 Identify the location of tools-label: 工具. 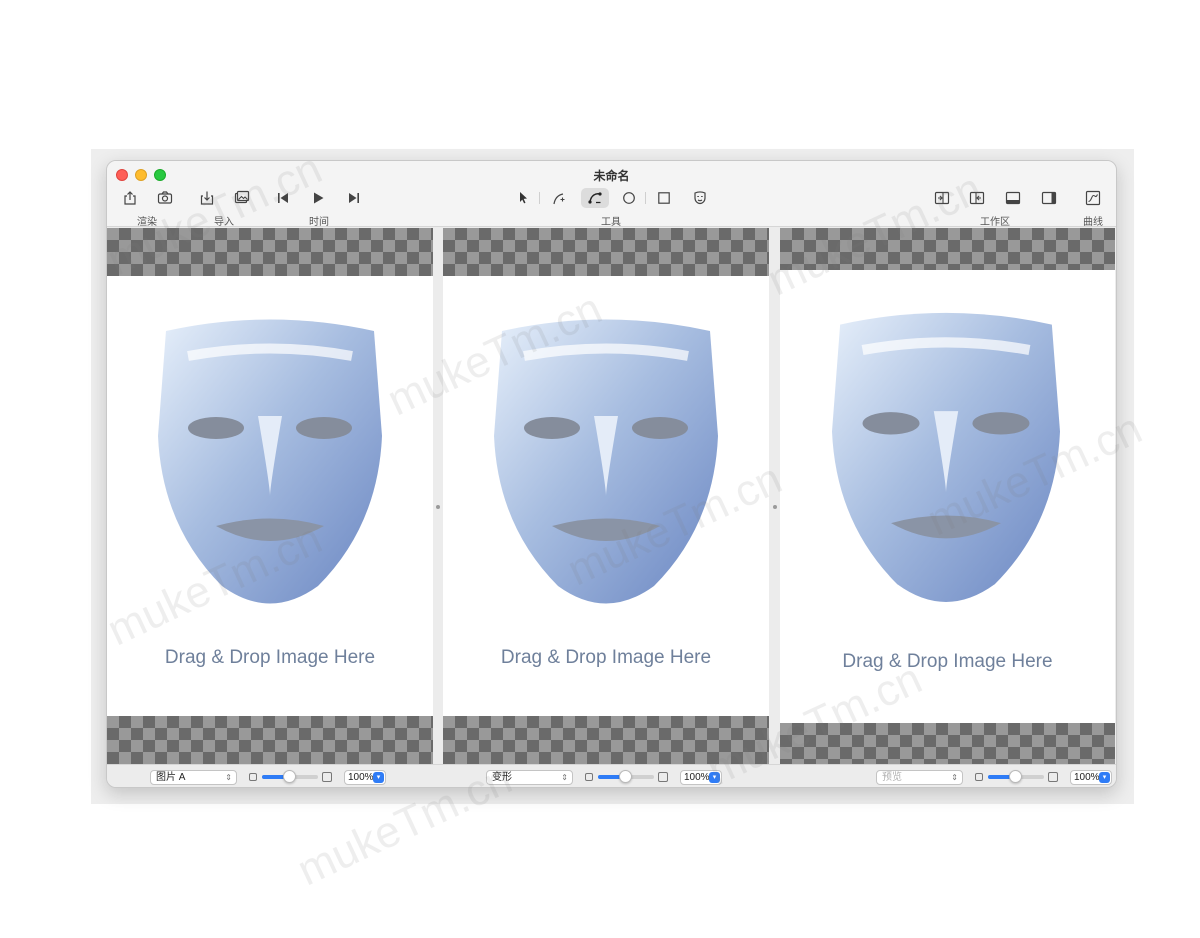
(611, 222).